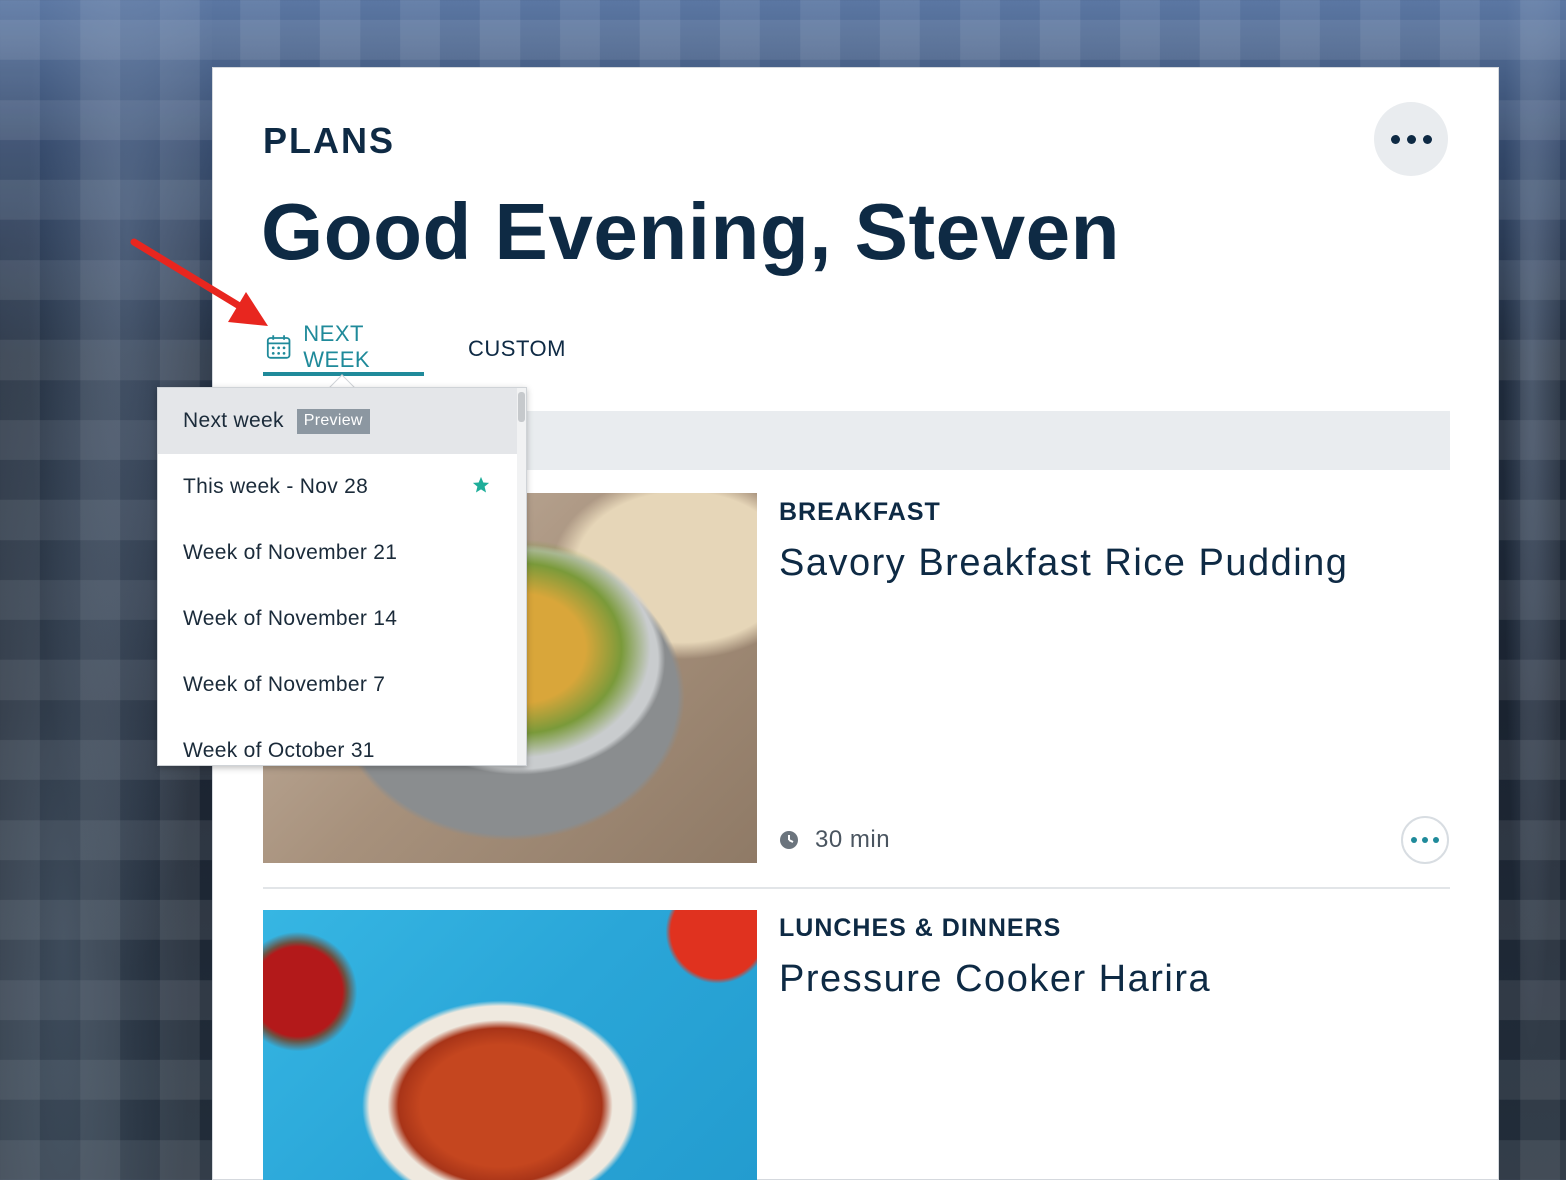 This screenshot has width=1566, height=1180. I want to click on week-option: Week of October 31, so click(337, 741).